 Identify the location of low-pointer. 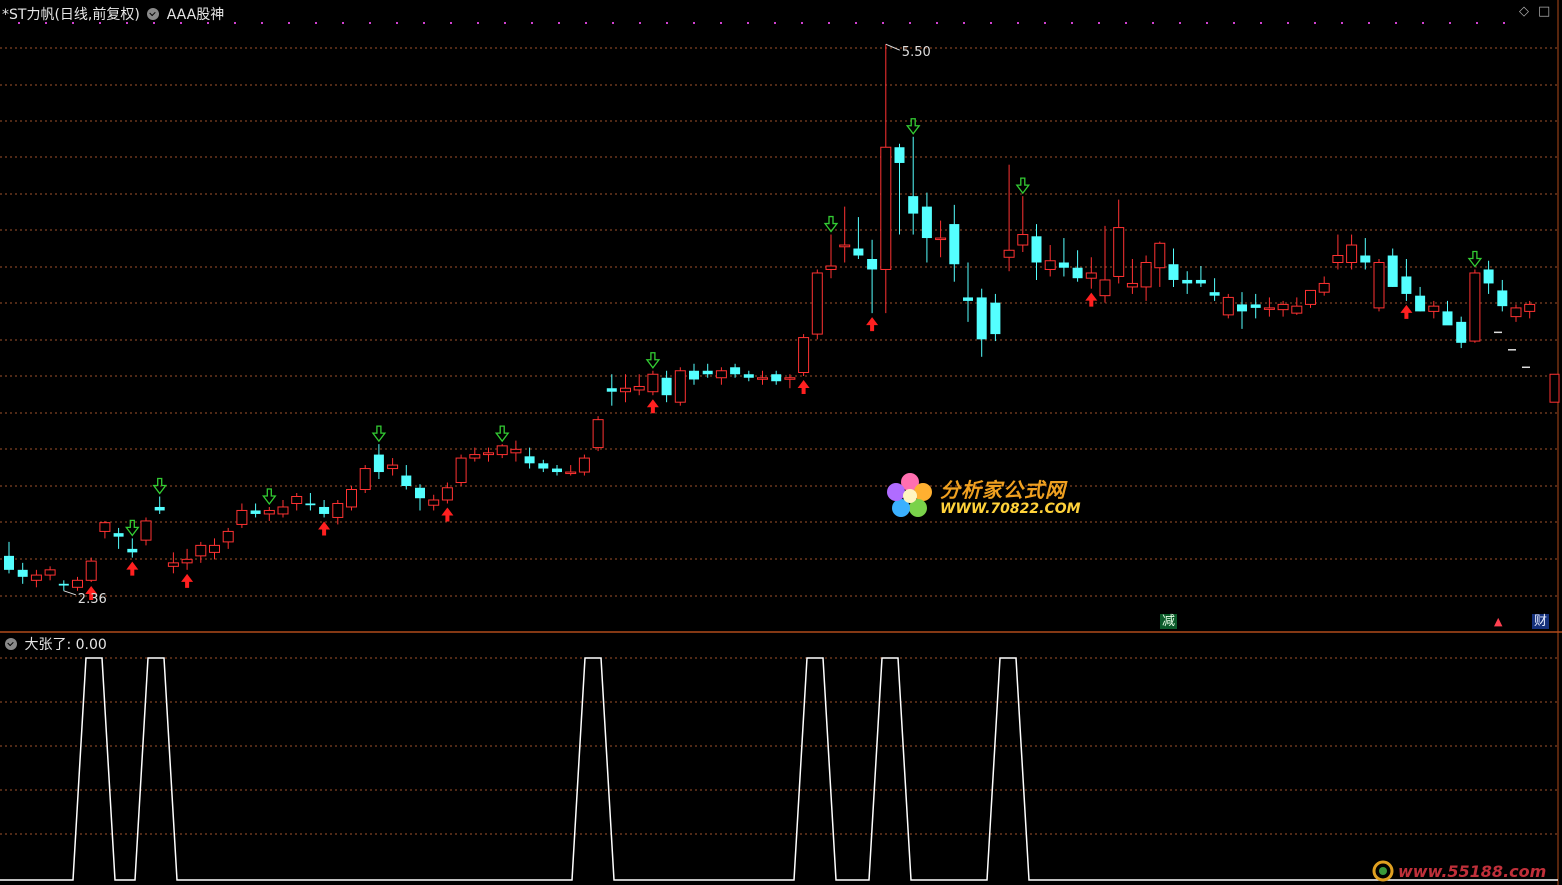
(69, 593).